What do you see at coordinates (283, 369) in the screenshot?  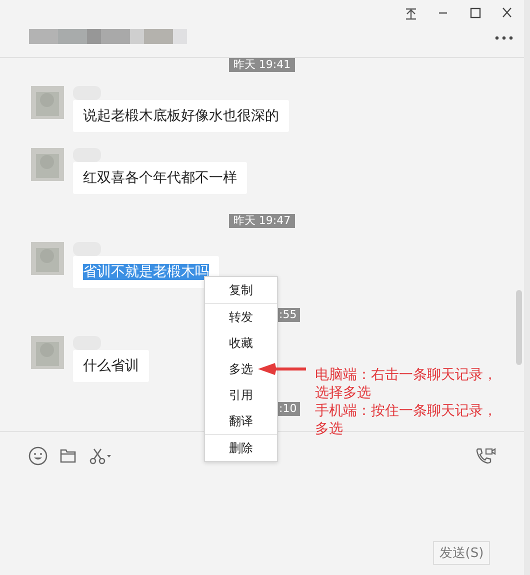 I see `arrow` at bounding box center [283, 369].